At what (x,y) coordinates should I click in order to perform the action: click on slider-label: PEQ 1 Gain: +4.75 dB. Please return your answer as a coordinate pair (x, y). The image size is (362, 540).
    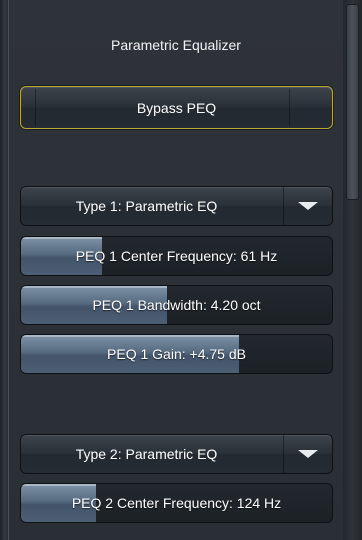
    Looking at the image, I should click on (176, 354).